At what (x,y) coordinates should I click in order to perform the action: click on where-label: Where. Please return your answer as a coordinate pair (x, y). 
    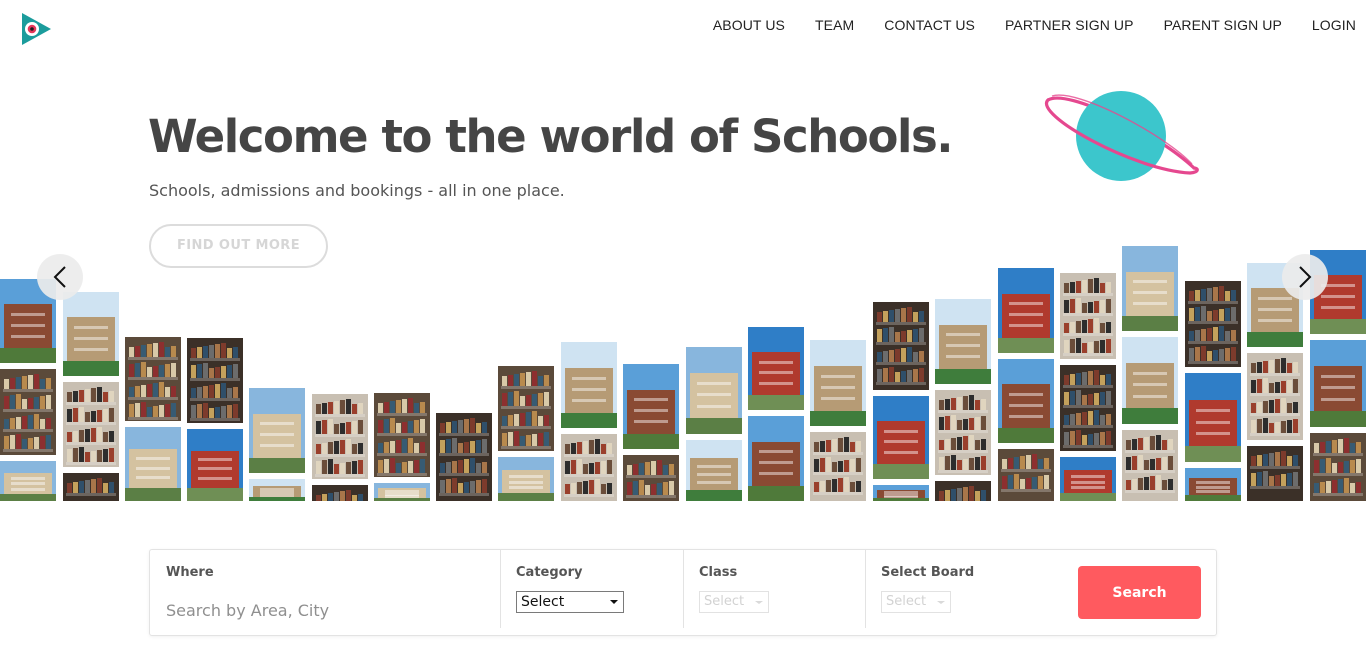
    Looking at the image, I should click on (190, 572).